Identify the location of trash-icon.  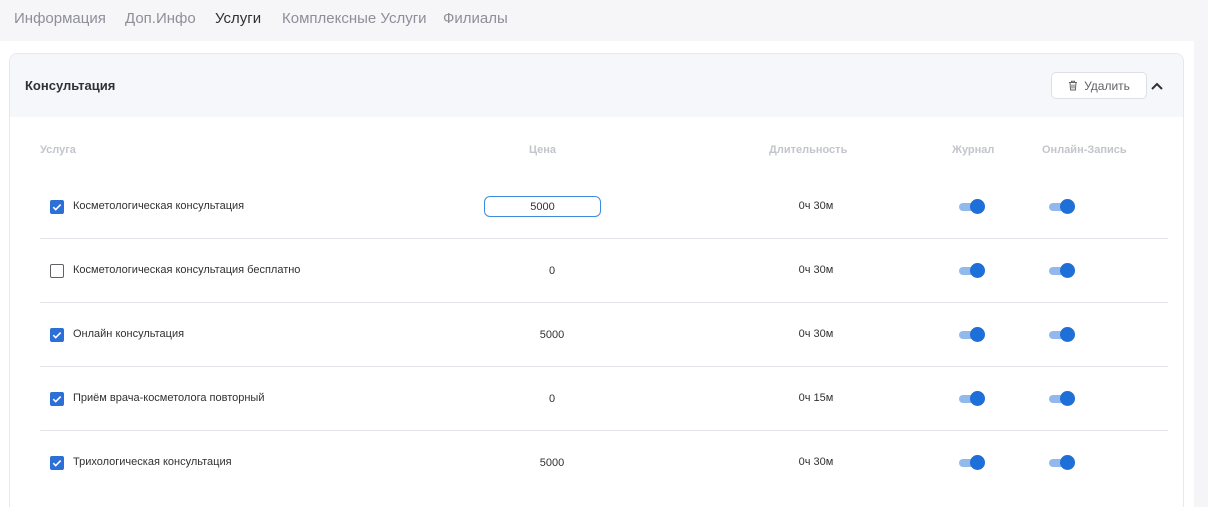
(1073, 85).